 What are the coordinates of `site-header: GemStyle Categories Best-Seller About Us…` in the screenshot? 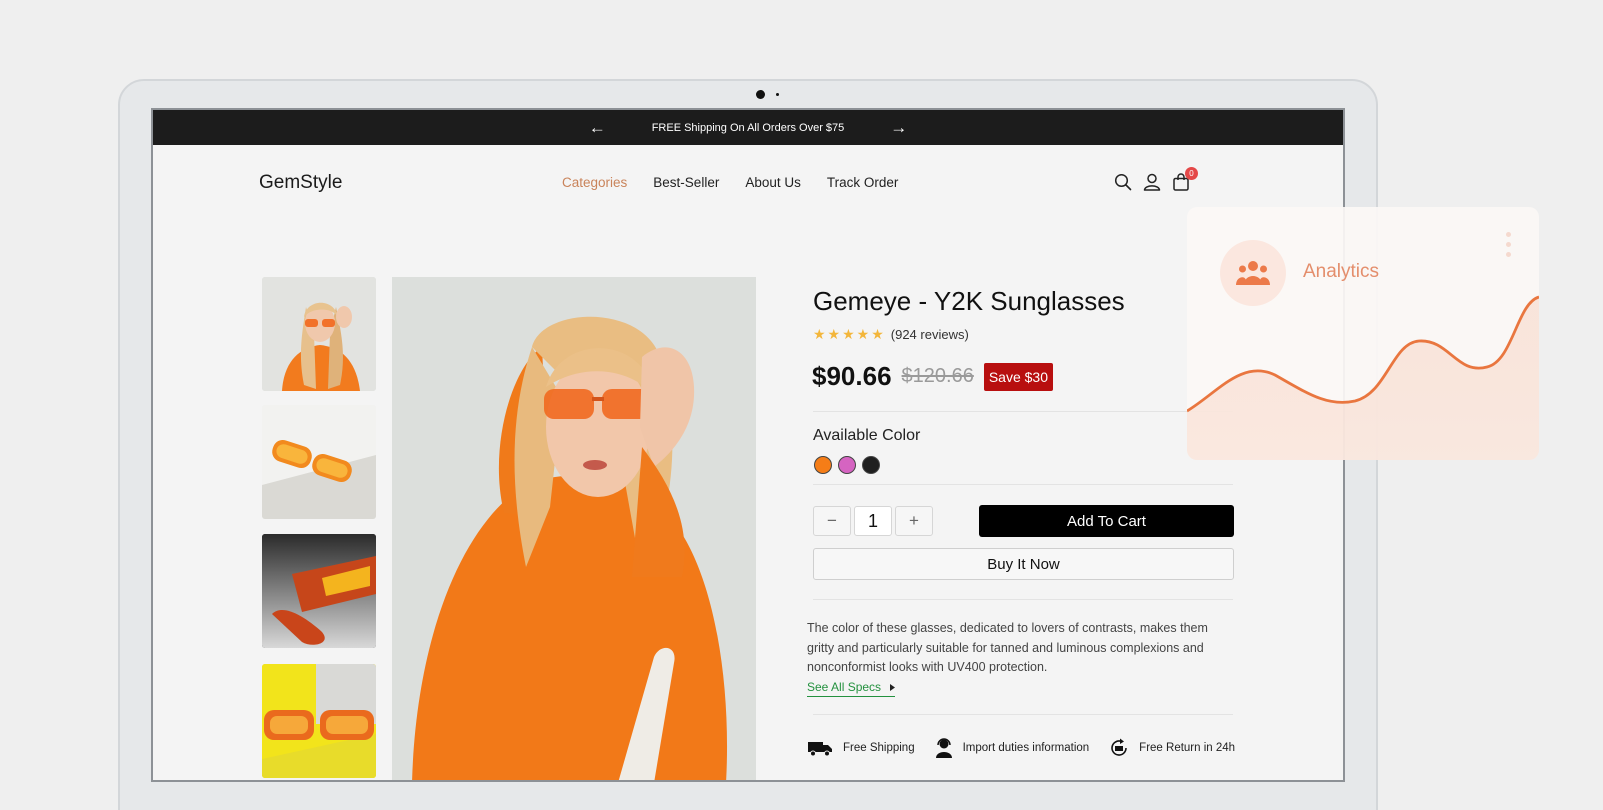 It's located at (748, 181).